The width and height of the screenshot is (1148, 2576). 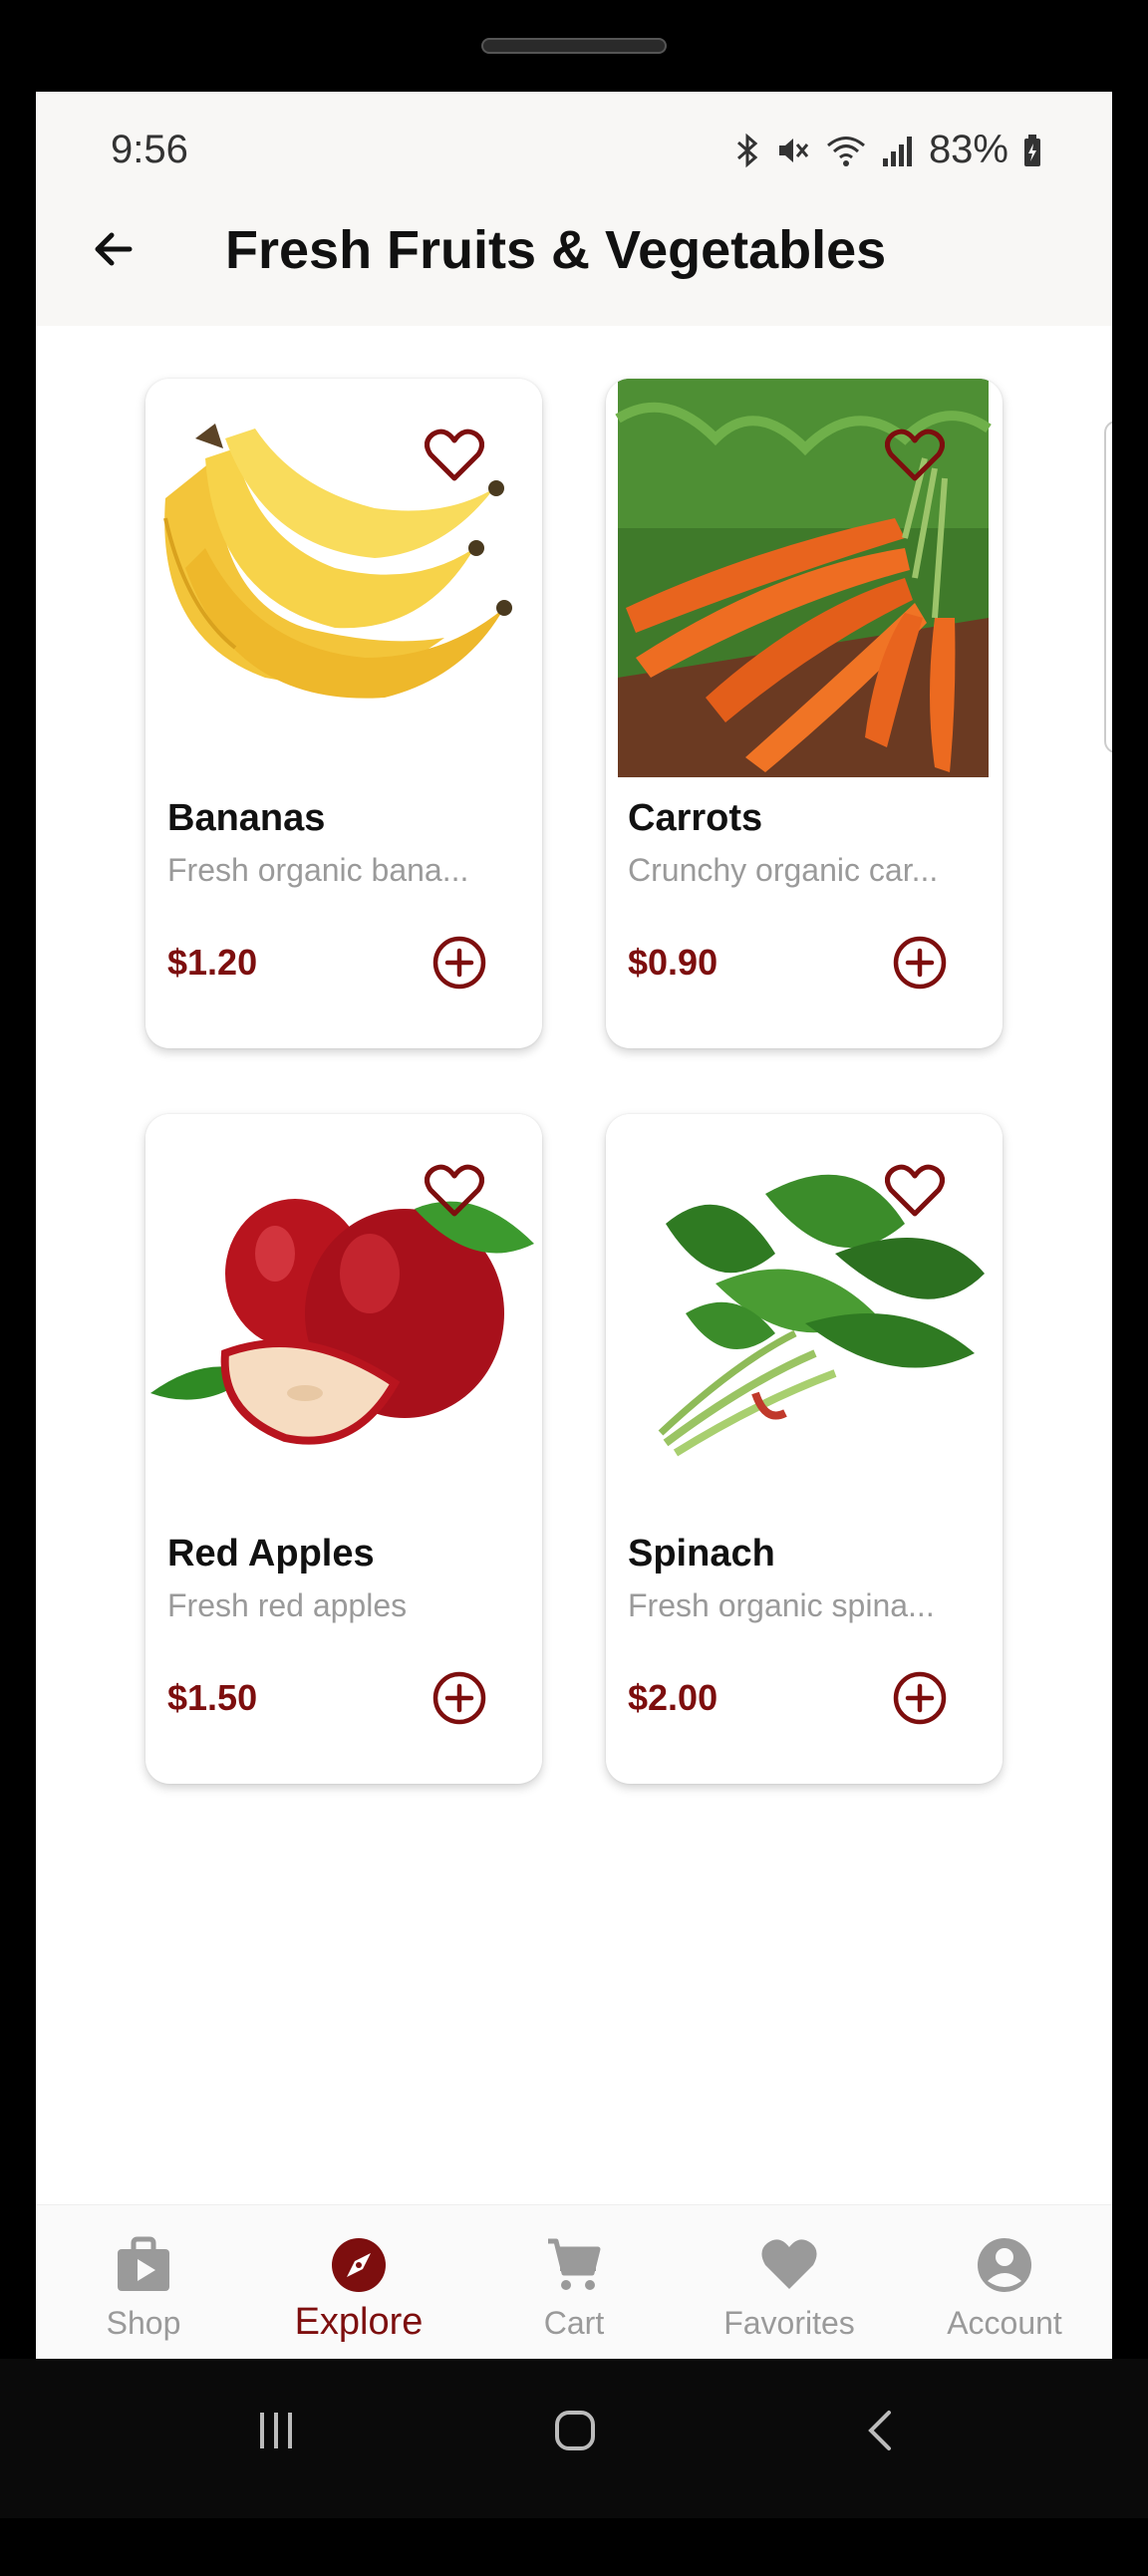 What do you see at coordinates (897, 151) in the screenshot?
I see `signal-icon` at bounding box center [897, 151].